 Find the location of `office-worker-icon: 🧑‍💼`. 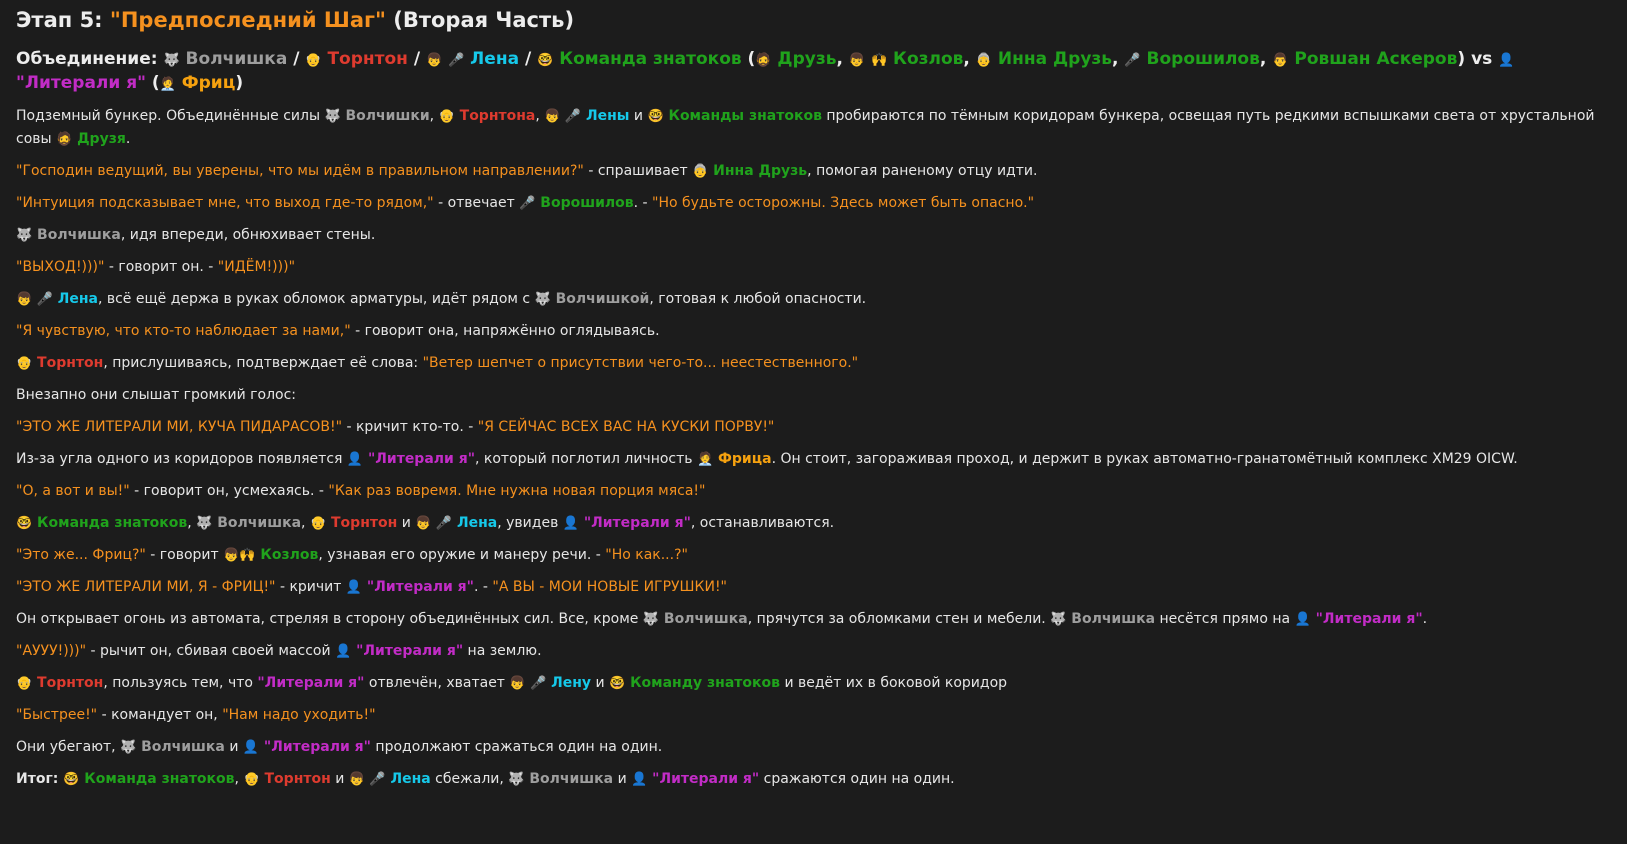

office-worker-icon: 🧑‍💼 is located at coordinates (167, 84).